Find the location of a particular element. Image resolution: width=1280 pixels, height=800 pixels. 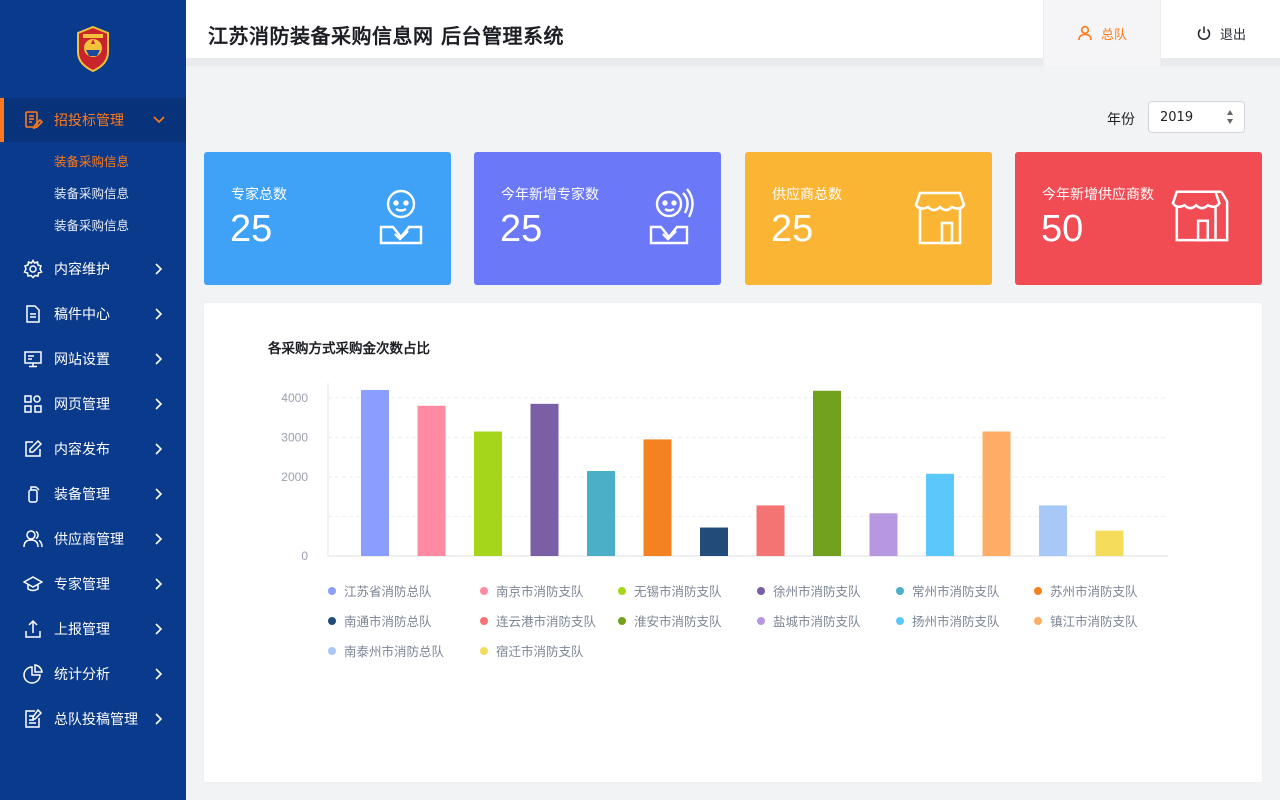

legend-item: 扬州市消防支队 is located at coordinates (948, 620).